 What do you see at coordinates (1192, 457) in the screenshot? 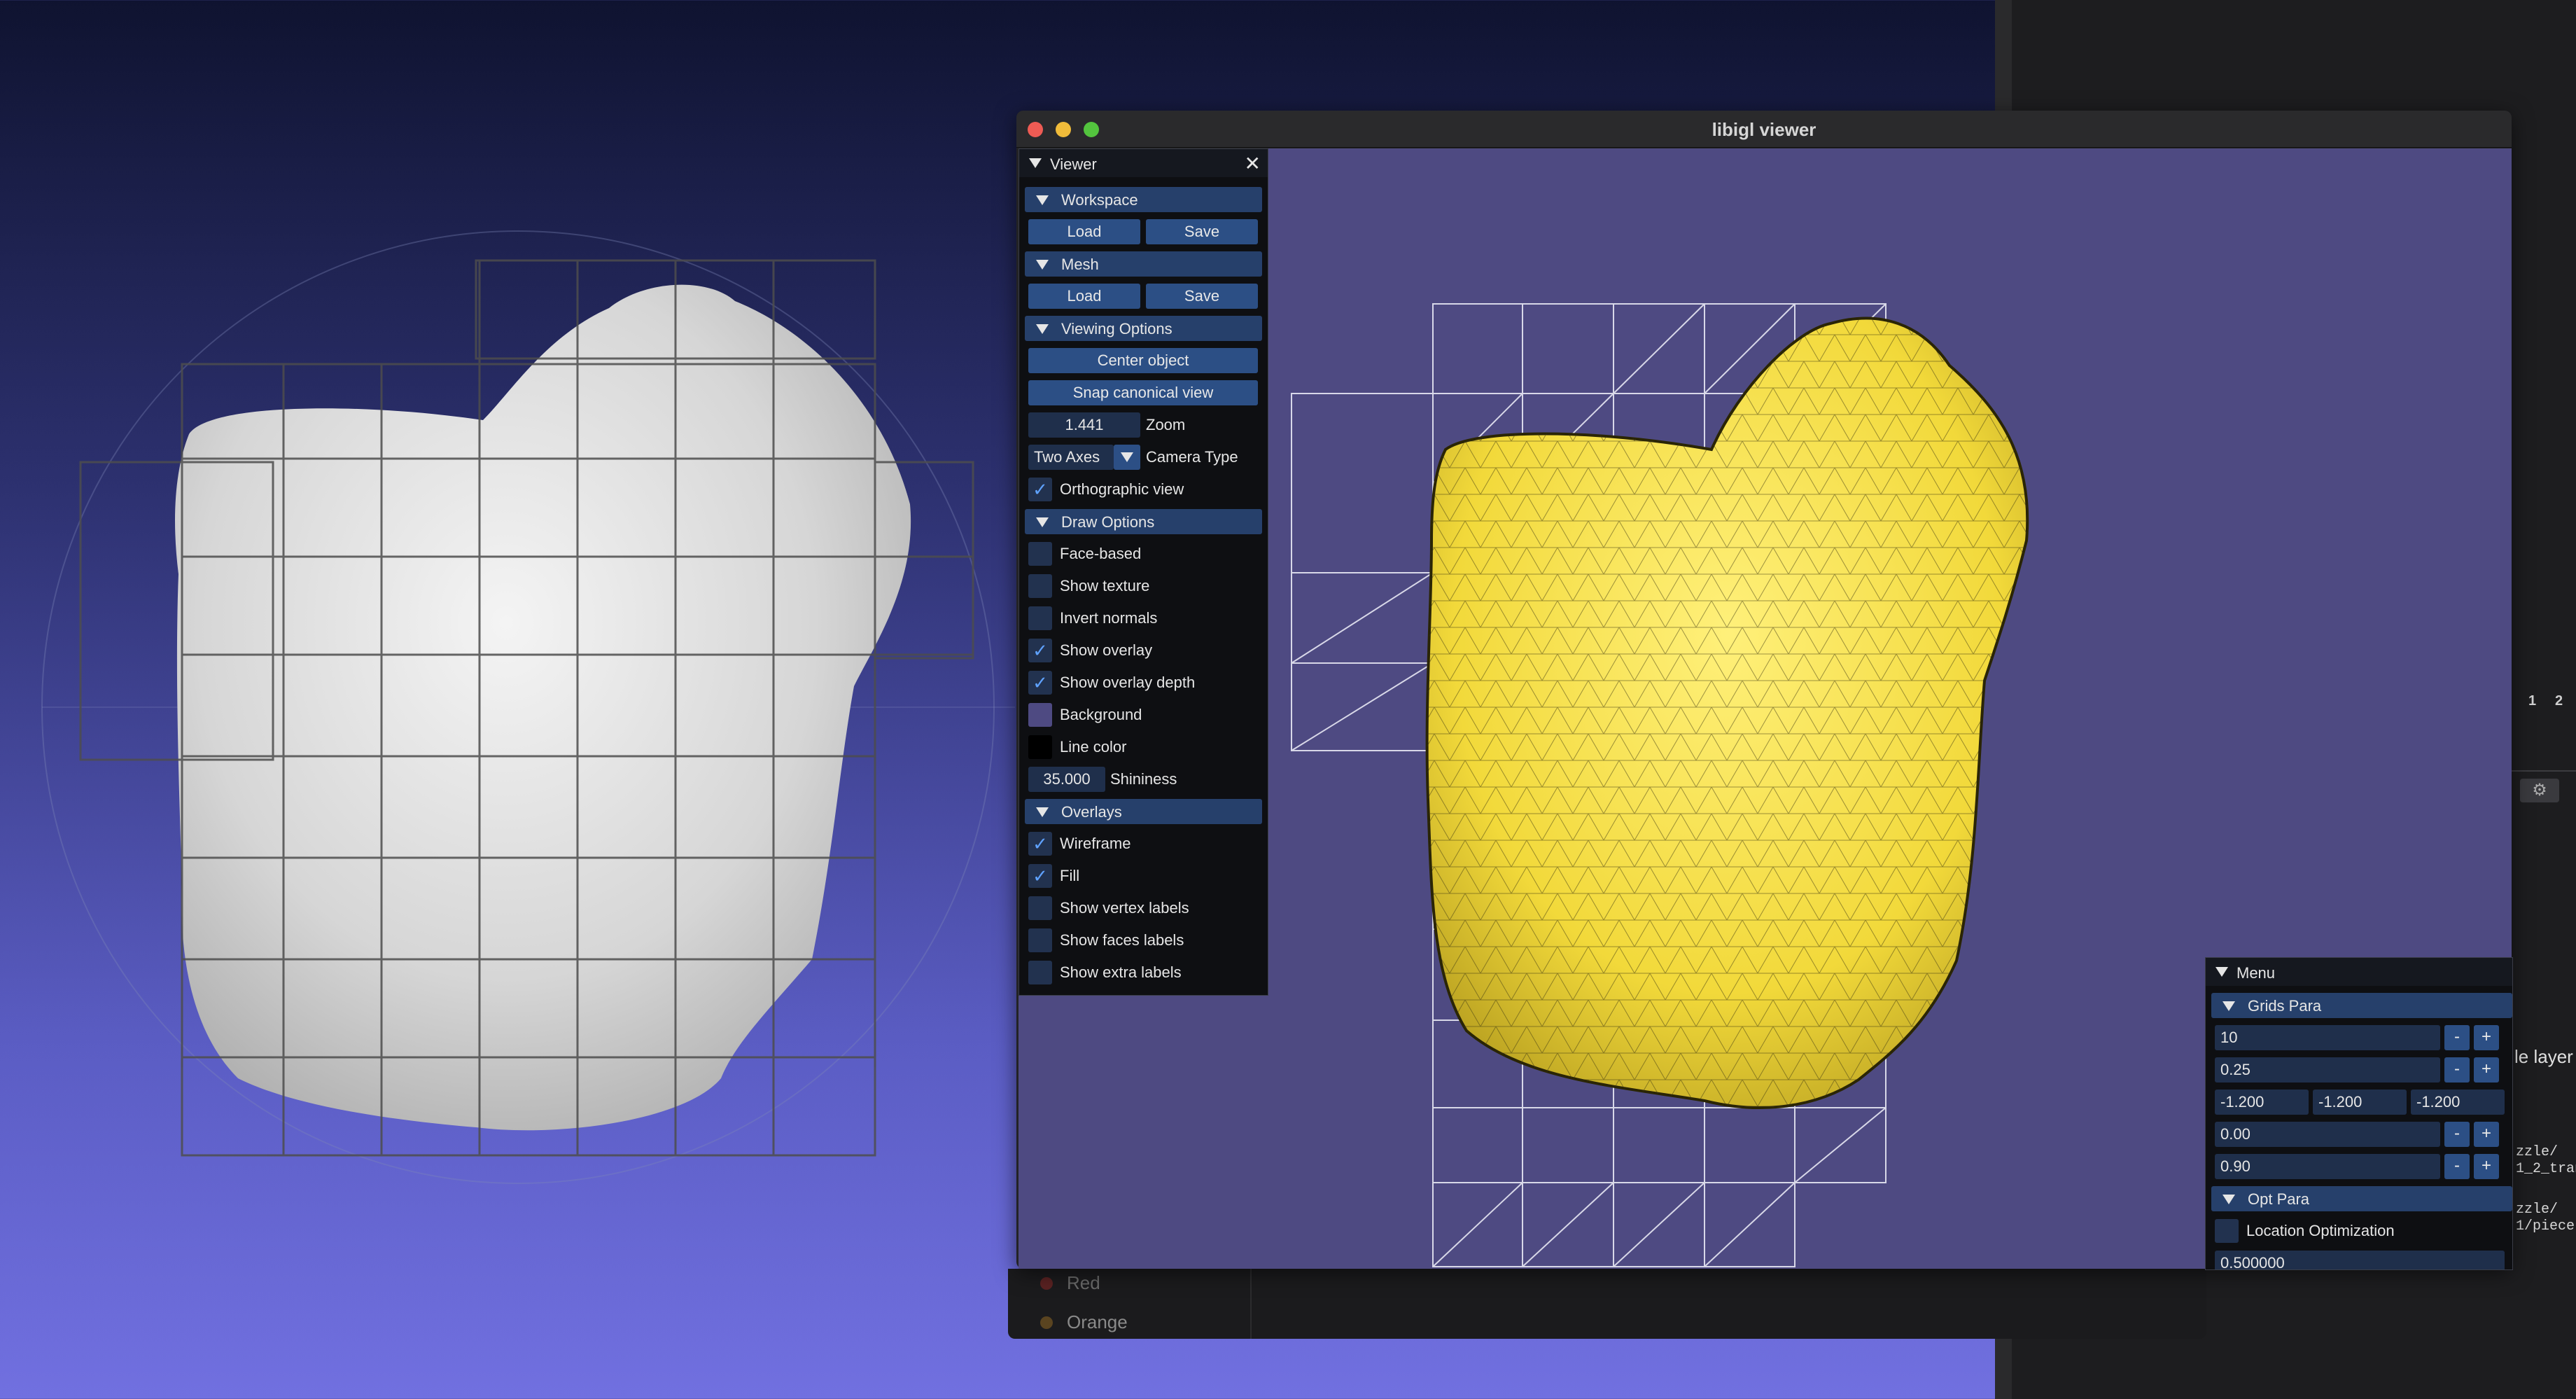
I see `camera-type-label: Camera Type` at bounding box center [1192, 457].